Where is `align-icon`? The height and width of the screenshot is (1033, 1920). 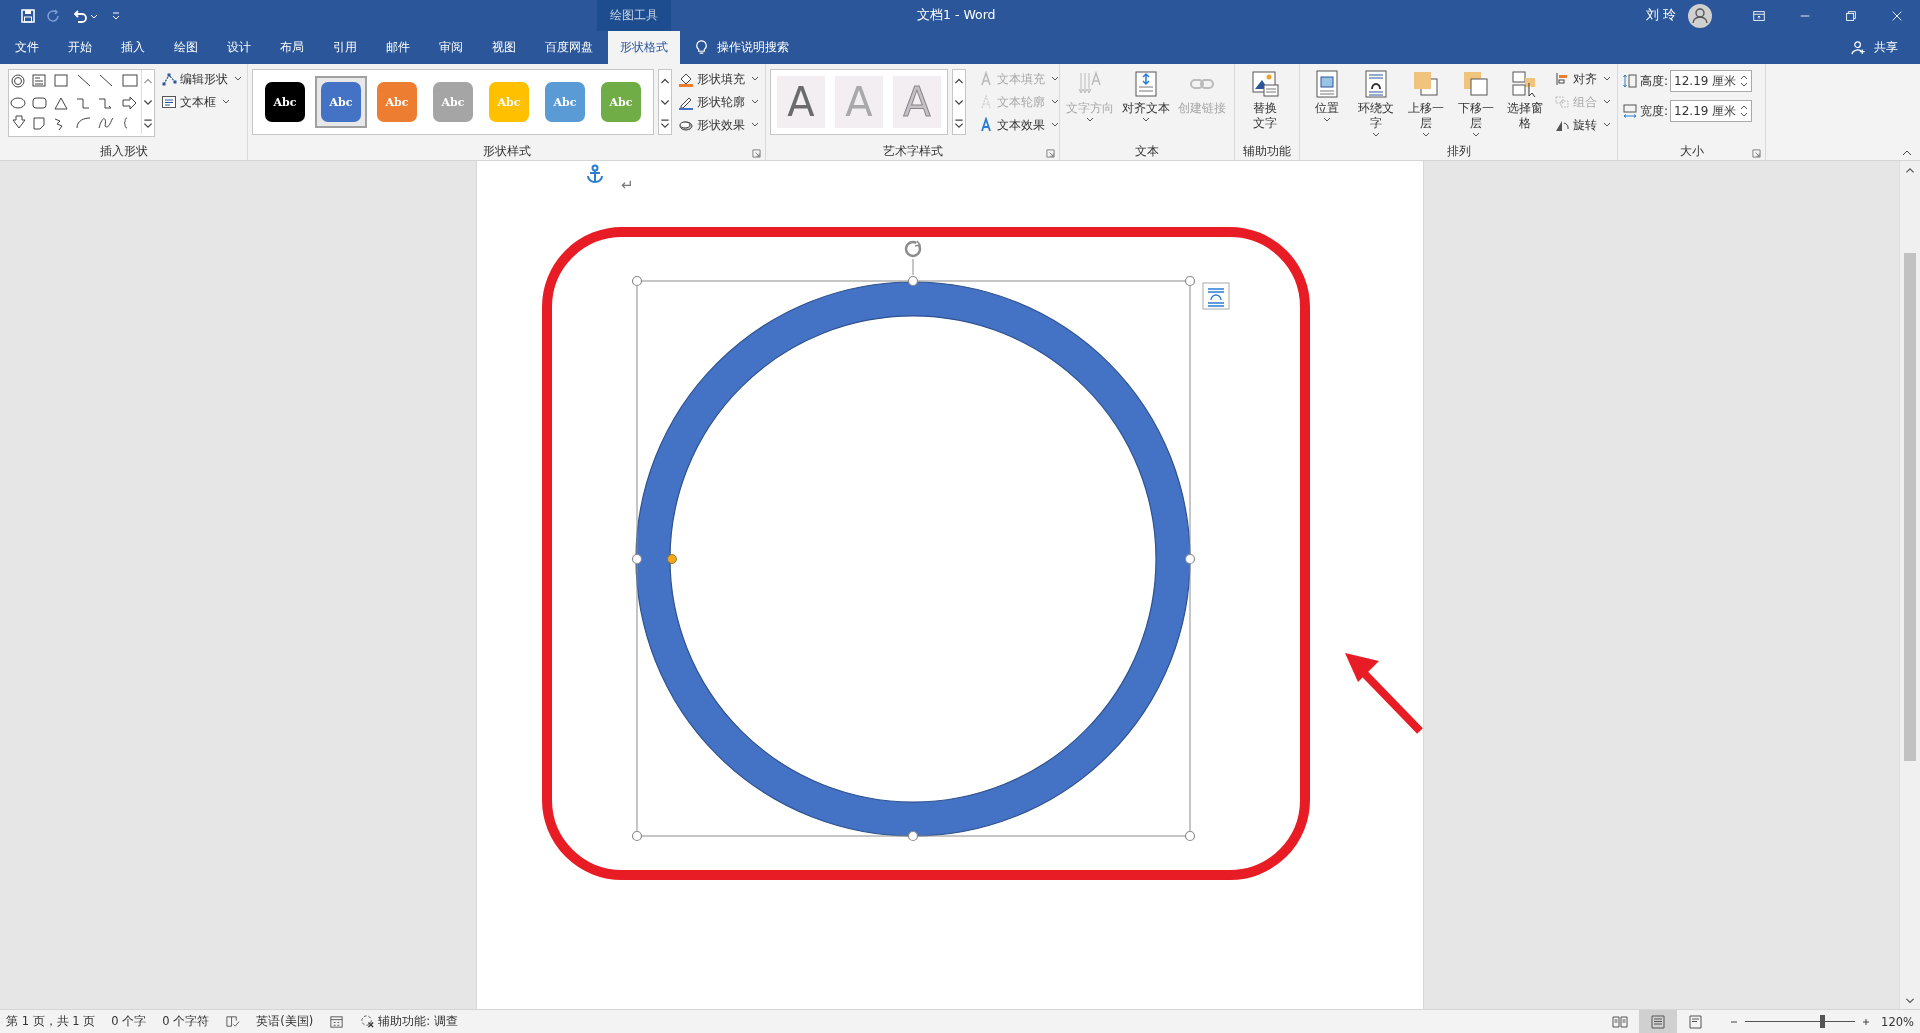
align-icon is located at coordinates (1561, 79).